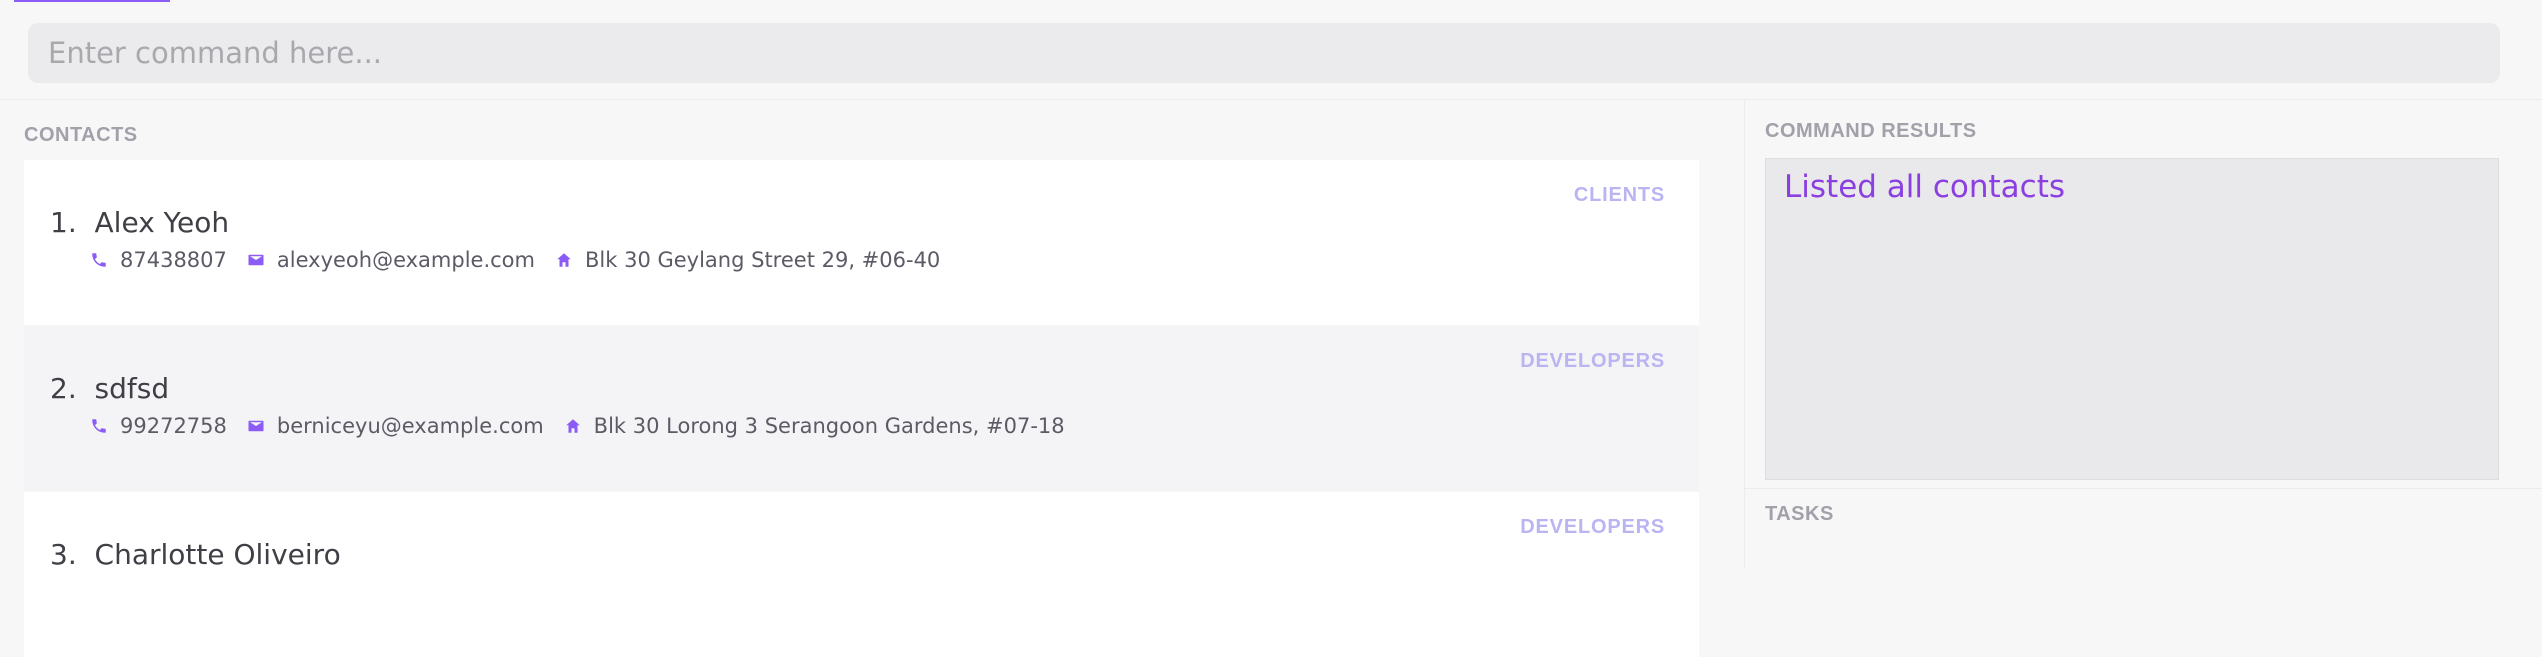  I want to click on contacts-heading: CONTACTS, so click(81, 135).